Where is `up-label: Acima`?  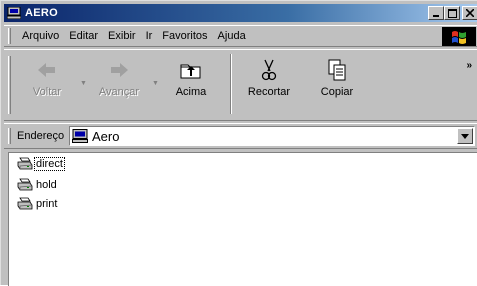
up-label: Acima is located at coordinates (191, 92).